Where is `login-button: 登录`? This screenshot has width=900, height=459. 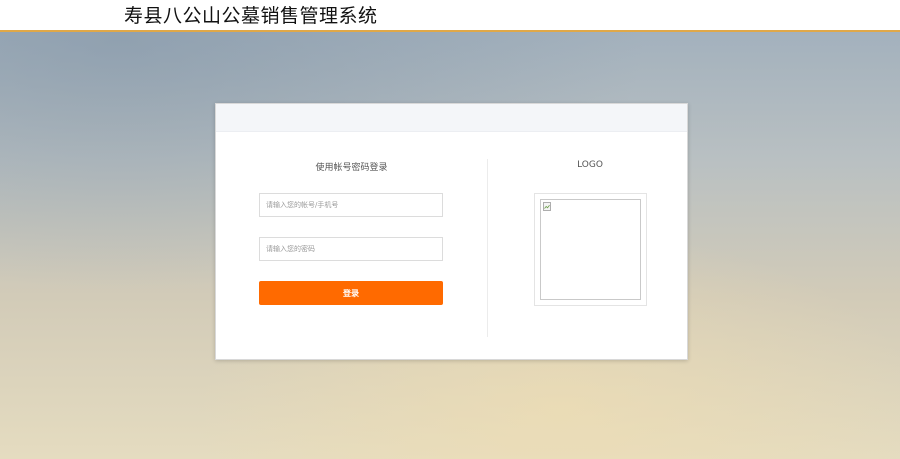
login-button: 登录 is located at coordinates (351, 293).